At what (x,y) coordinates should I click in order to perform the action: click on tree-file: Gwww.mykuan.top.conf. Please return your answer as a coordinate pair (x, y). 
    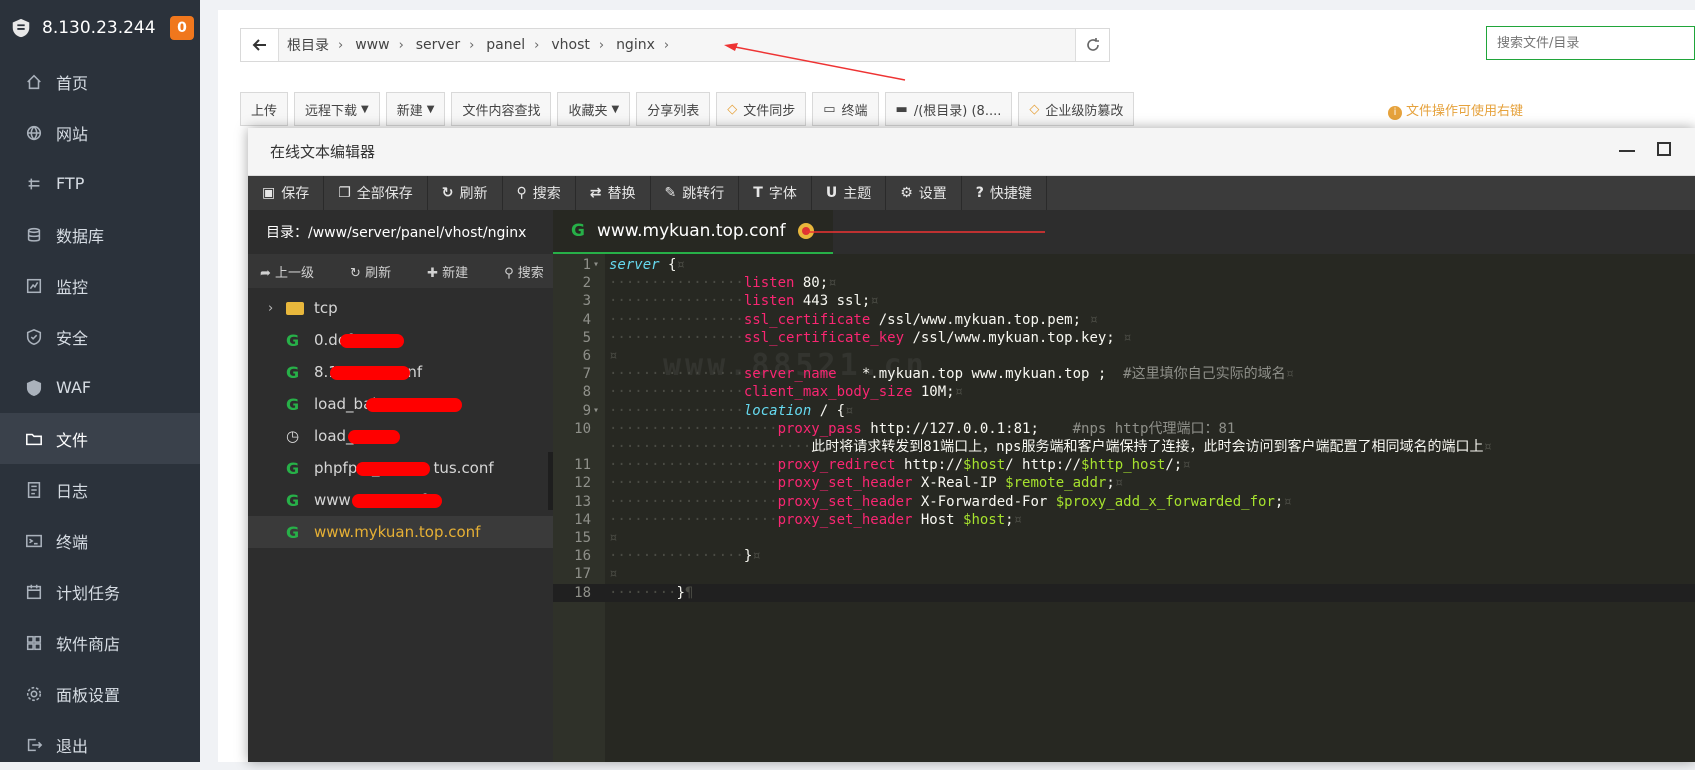
    Looking at the image, I should click on (400, 532).